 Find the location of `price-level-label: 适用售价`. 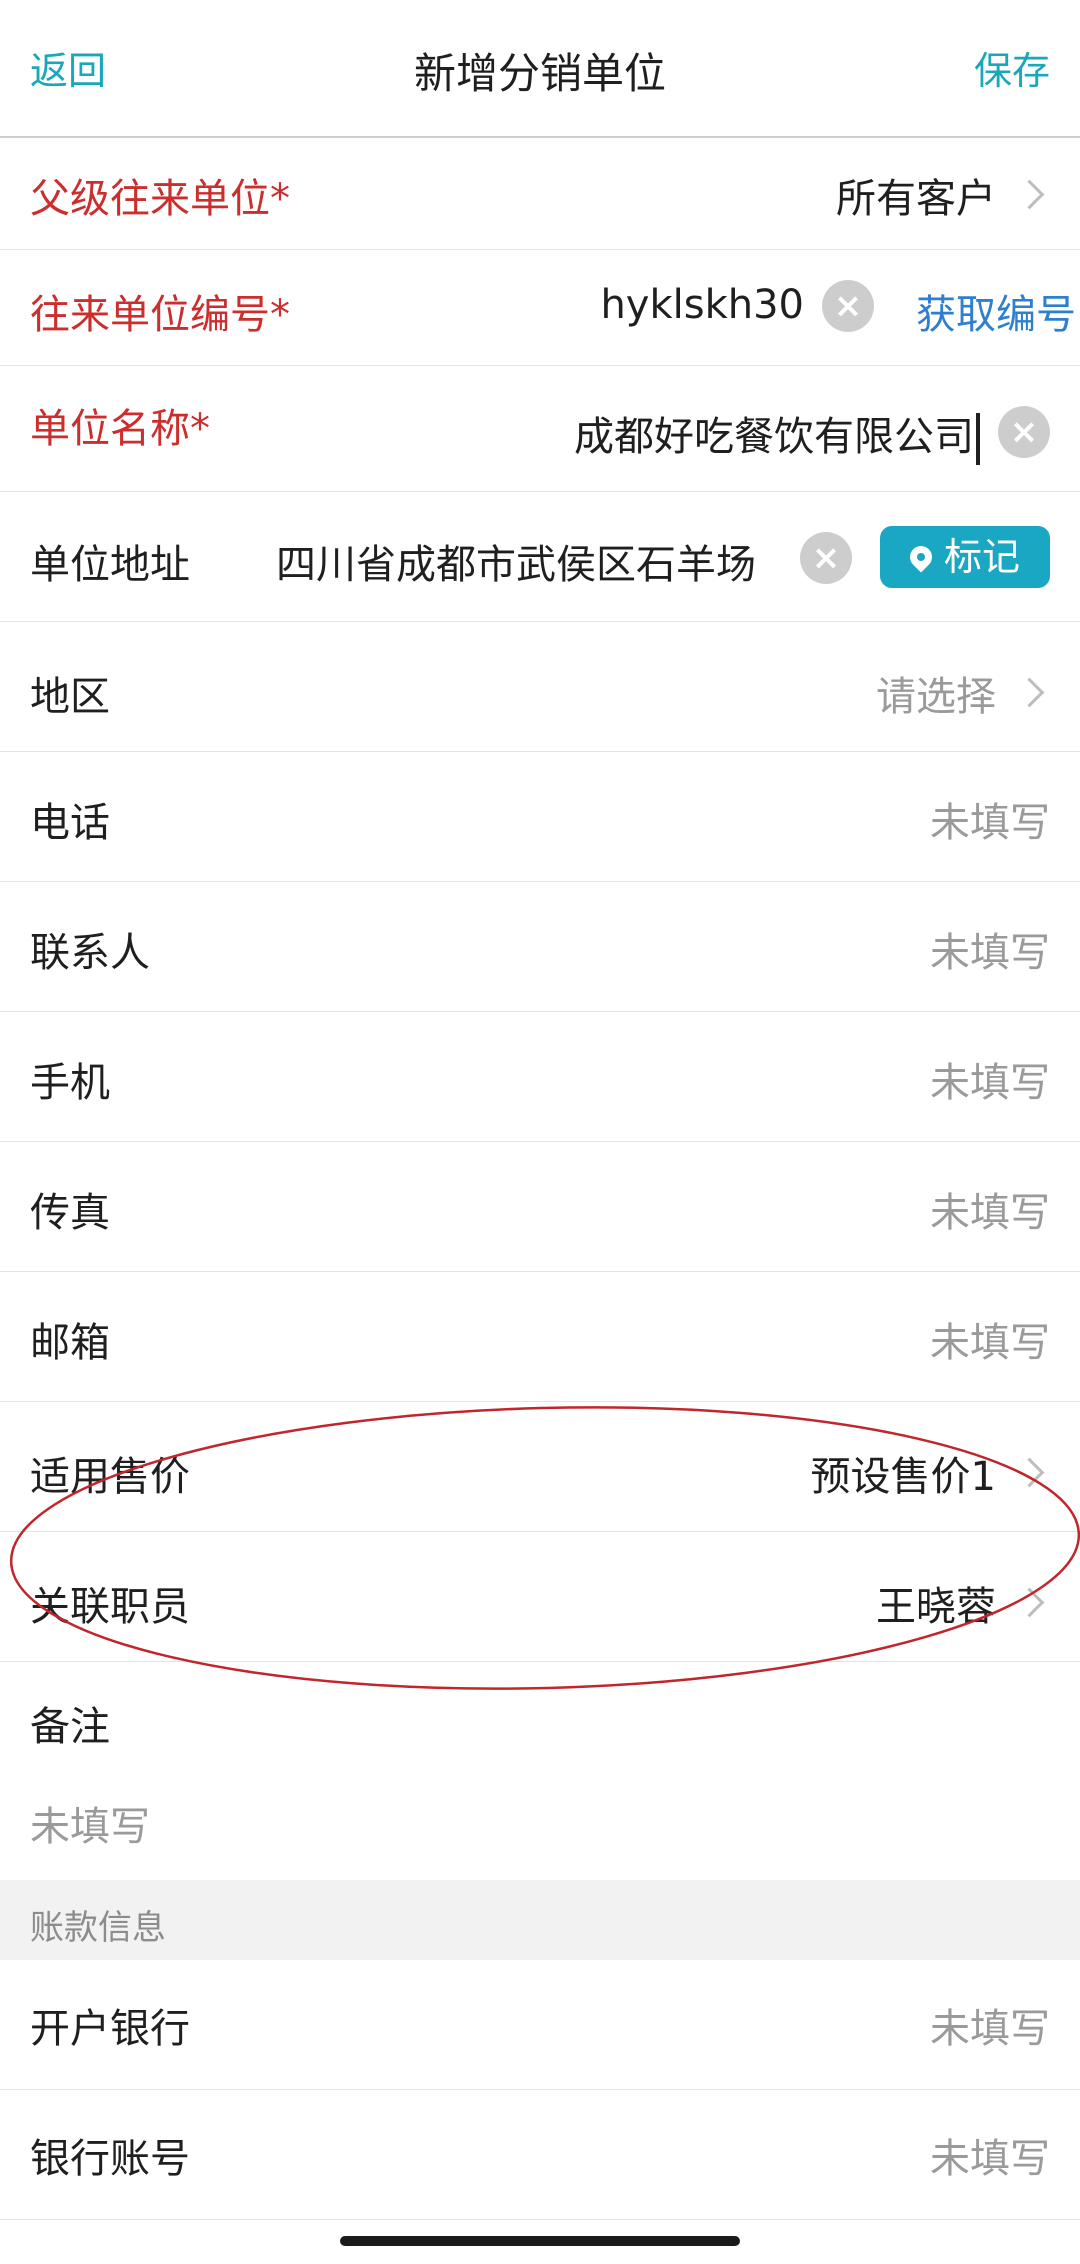

price-level-label: 适用售价 is located at coordinates (110, 1477).